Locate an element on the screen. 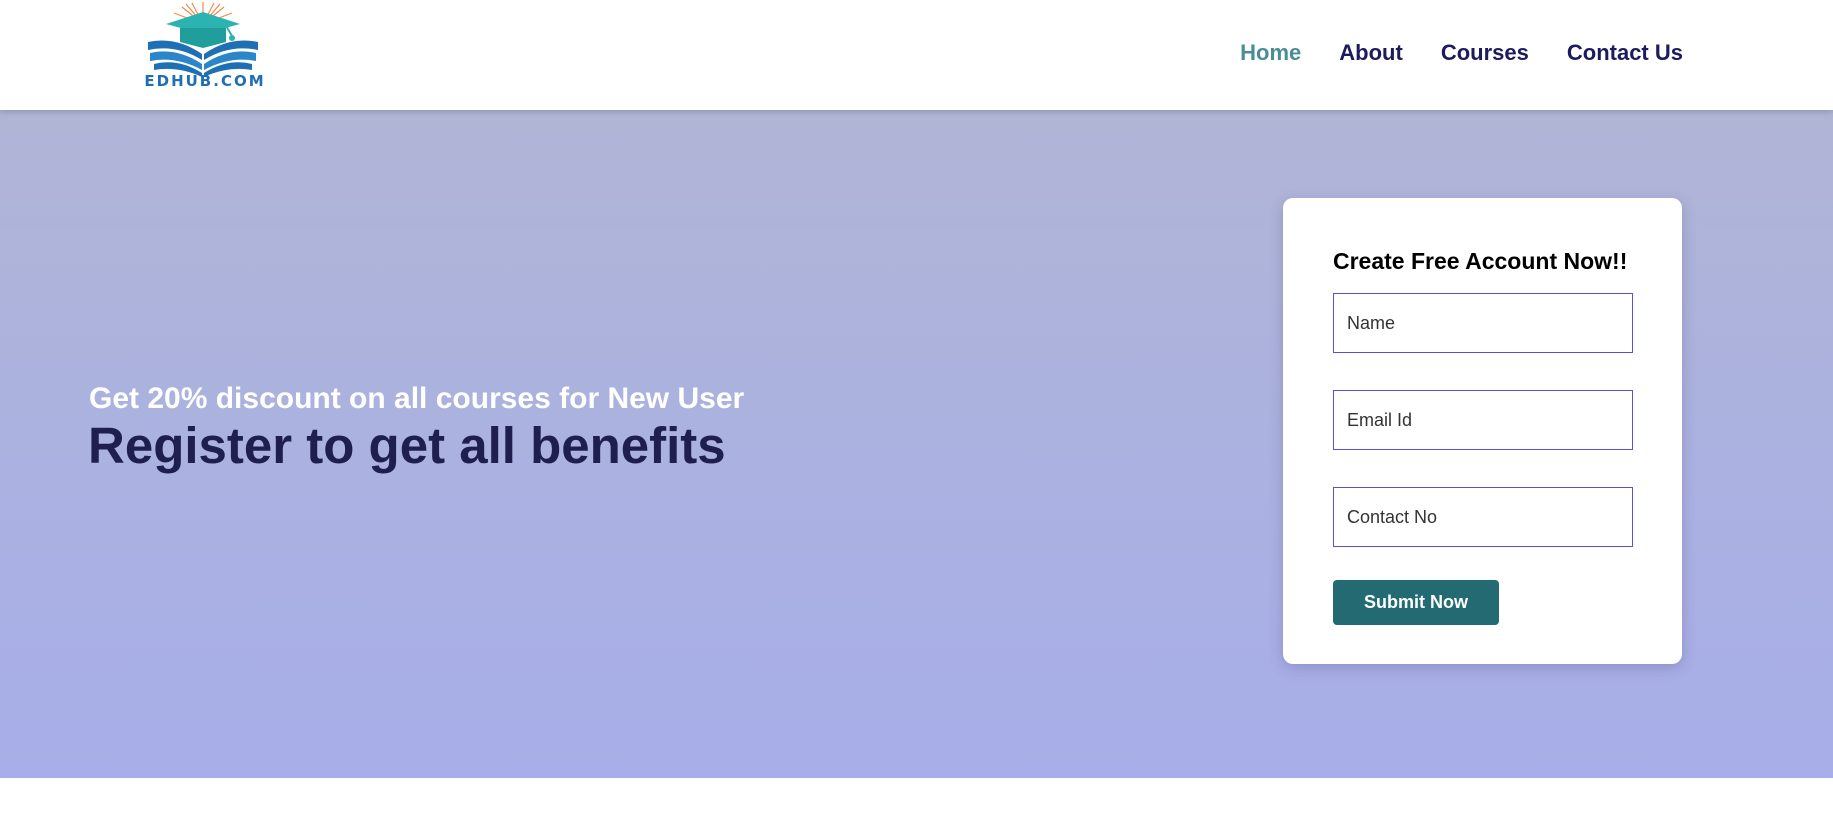 This screenshot has width=1833, height=827. nav-contact-us-link: Contact Us is located at coordinates (1625, 53).